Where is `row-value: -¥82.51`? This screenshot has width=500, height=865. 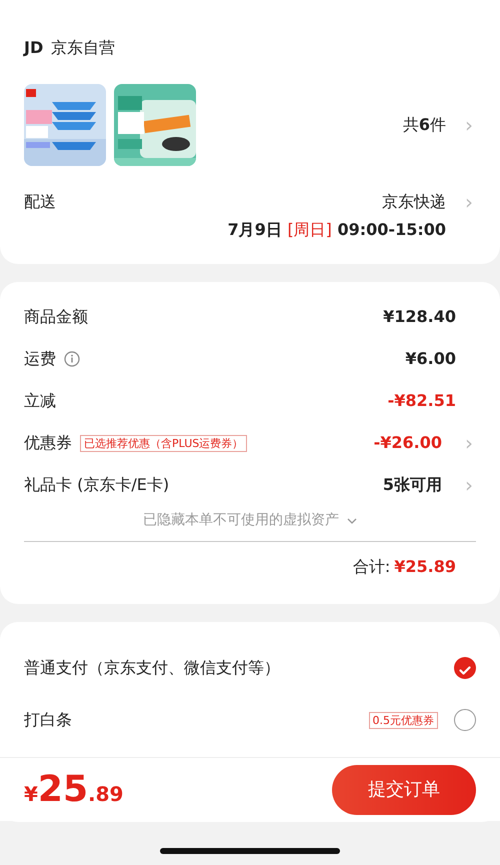
row-value: -¥82.51 is located at coordinates (422, 401).